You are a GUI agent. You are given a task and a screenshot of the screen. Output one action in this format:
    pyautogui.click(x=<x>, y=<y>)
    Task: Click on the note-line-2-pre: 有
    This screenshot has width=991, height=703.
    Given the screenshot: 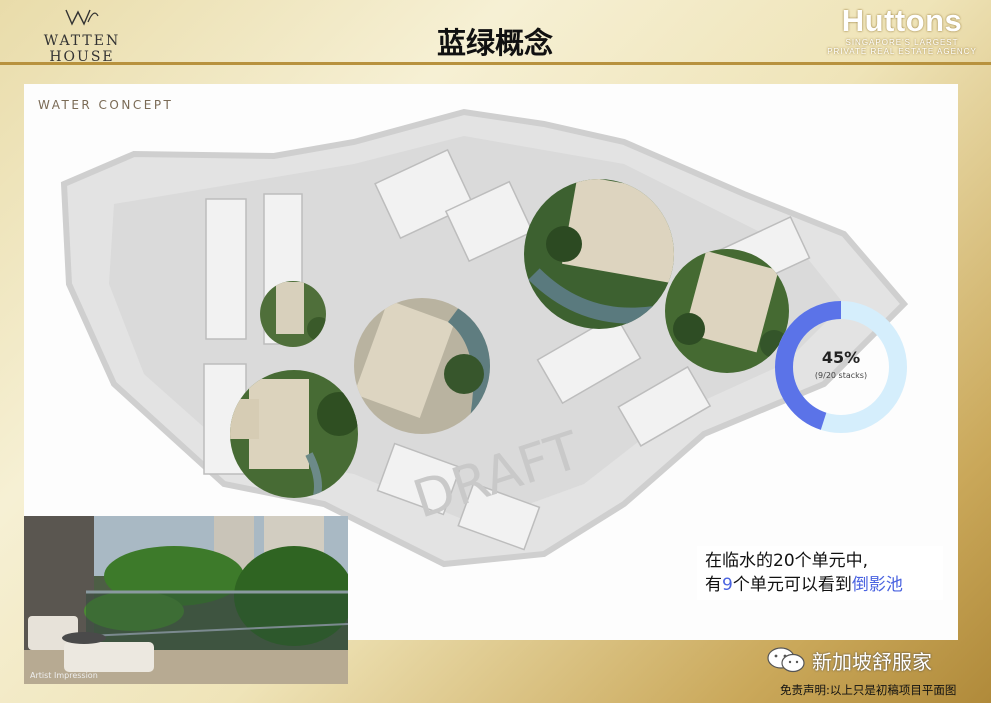 What is the action you would take?
    pyautogui.click(x=713, y=585)
    